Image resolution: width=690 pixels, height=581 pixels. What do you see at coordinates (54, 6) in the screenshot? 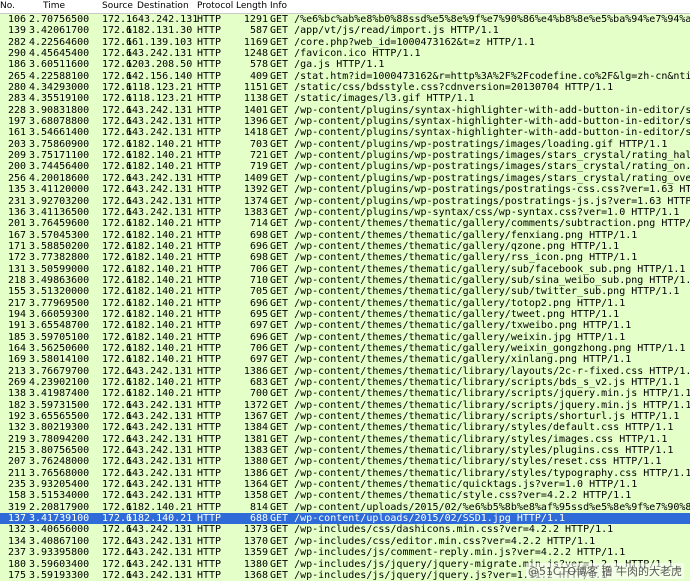
I see `column-header-time: Time` at bounding box center [54, 6].